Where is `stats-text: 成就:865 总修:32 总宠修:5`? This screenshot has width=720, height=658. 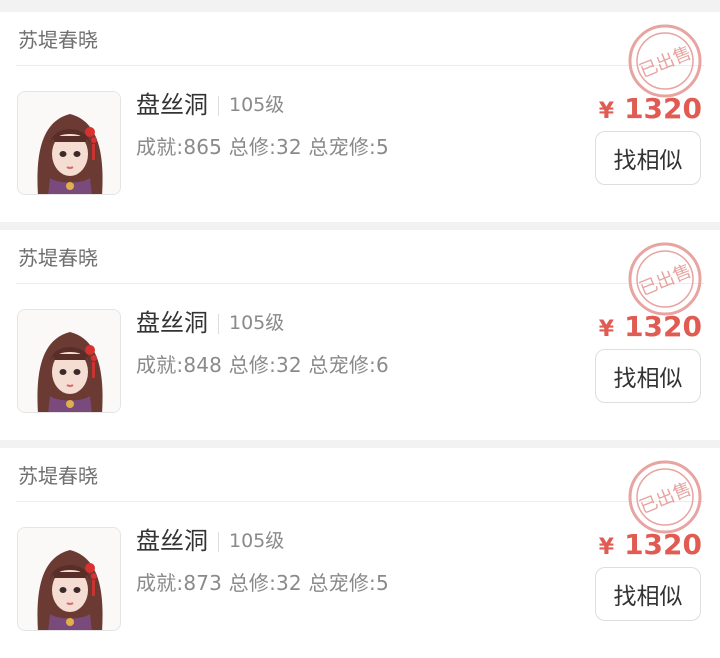 stats-text: 成就:865 总修:32 总宠修:5 is located at coordinates (262, 147).